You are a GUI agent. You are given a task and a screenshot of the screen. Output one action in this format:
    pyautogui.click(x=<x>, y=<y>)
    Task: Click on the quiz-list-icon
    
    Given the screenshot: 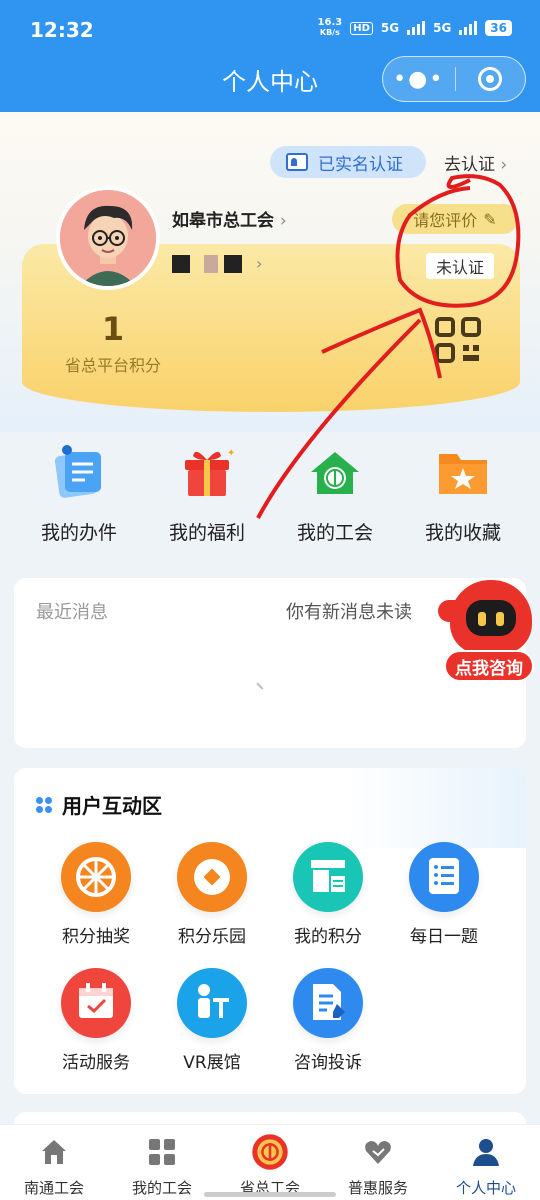 What is the action you would take?
    pyautogui.click(x=444, y=877)
    